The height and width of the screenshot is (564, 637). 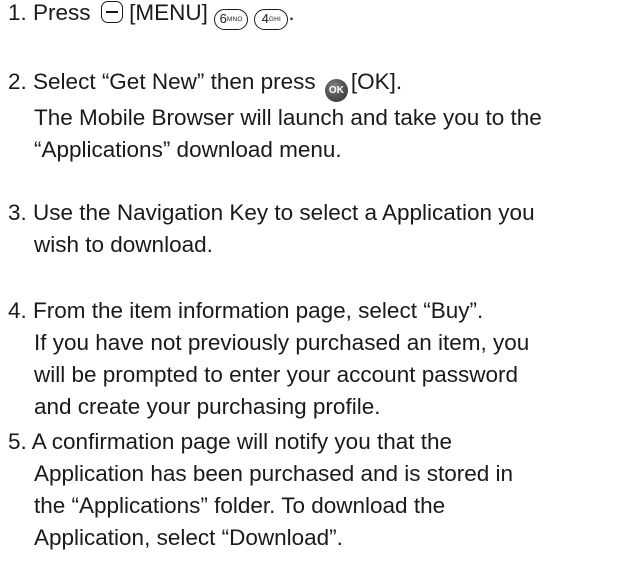 I want to click on step-5-line-4: Application, select “Download”., so click(x=188, y=537).